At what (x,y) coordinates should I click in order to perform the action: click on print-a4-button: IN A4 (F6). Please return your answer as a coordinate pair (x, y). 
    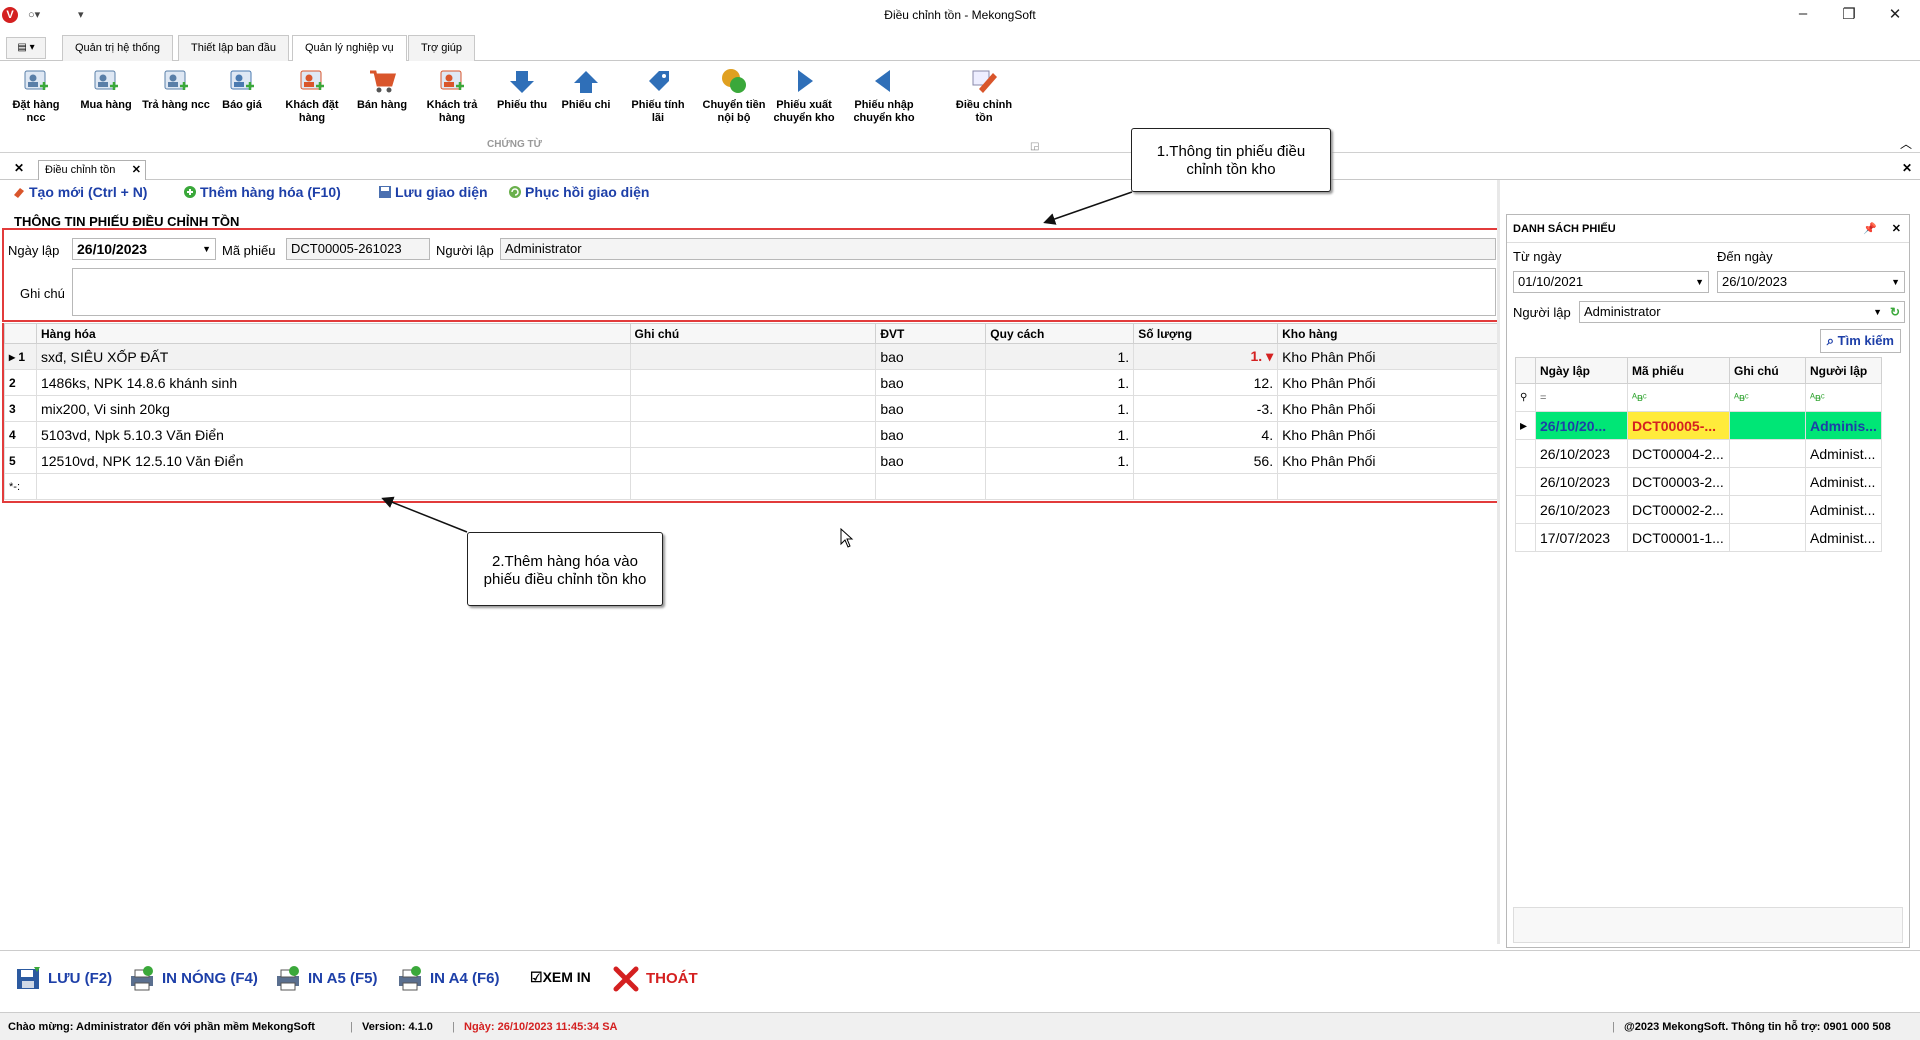
    Looking at the image, I should click on (447, 979).